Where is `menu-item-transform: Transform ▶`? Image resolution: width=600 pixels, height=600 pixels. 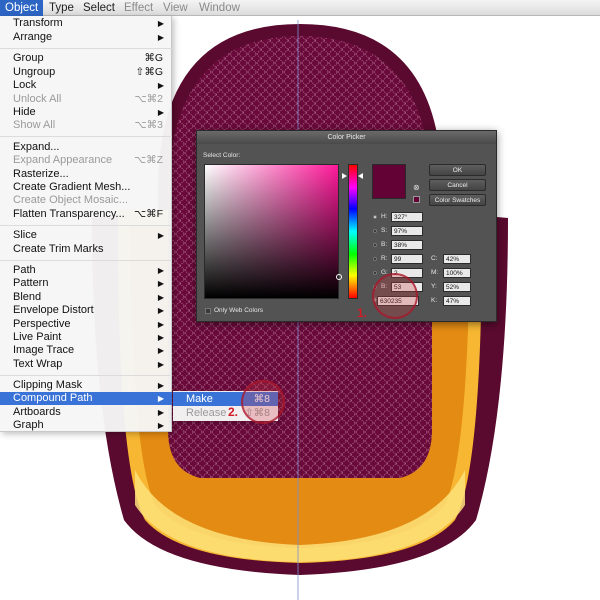
menu-item-transform: Transform ▶ is located at coordinates (86, 23).